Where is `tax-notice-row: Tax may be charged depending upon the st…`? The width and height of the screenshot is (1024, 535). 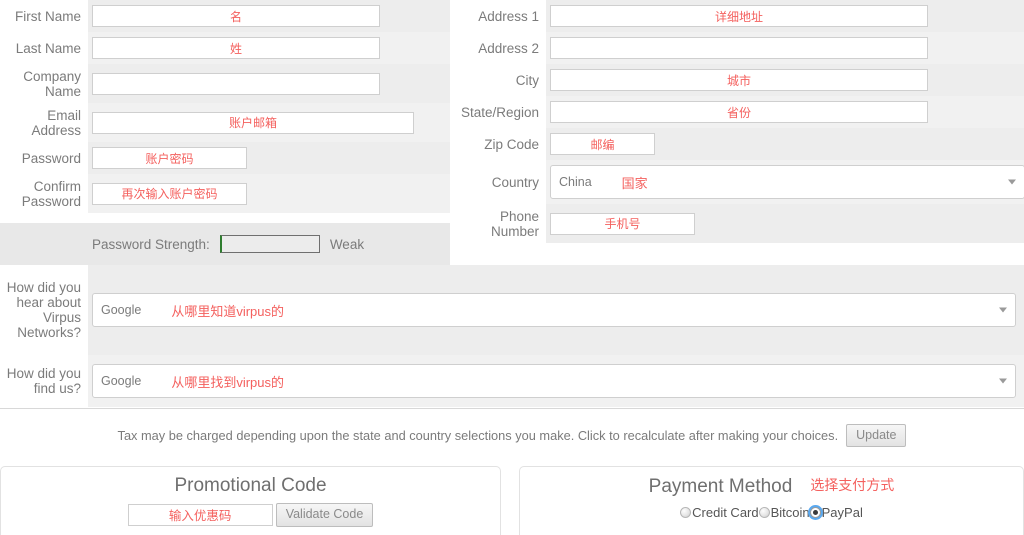
tax-notice-row: Tax may be charged depending upon the st… is located at coordinates (512, 435).